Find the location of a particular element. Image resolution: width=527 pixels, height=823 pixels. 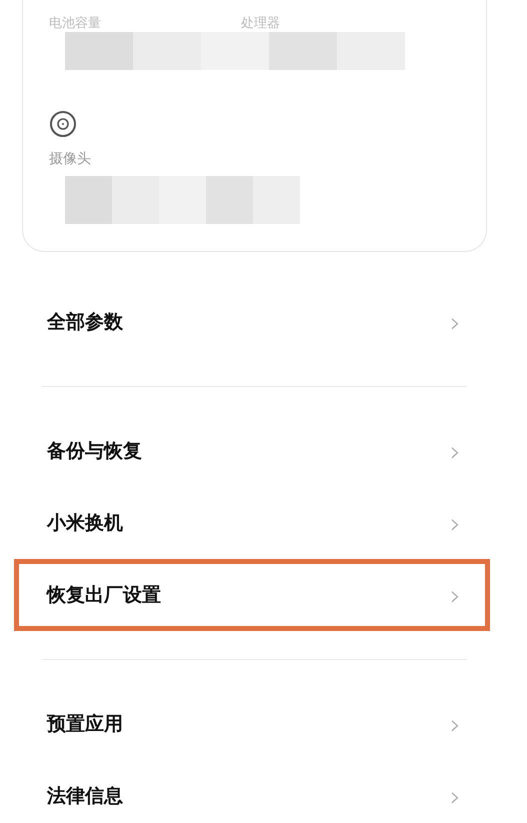

spec-label: 电池容量 is located at coordinates (75, 23).